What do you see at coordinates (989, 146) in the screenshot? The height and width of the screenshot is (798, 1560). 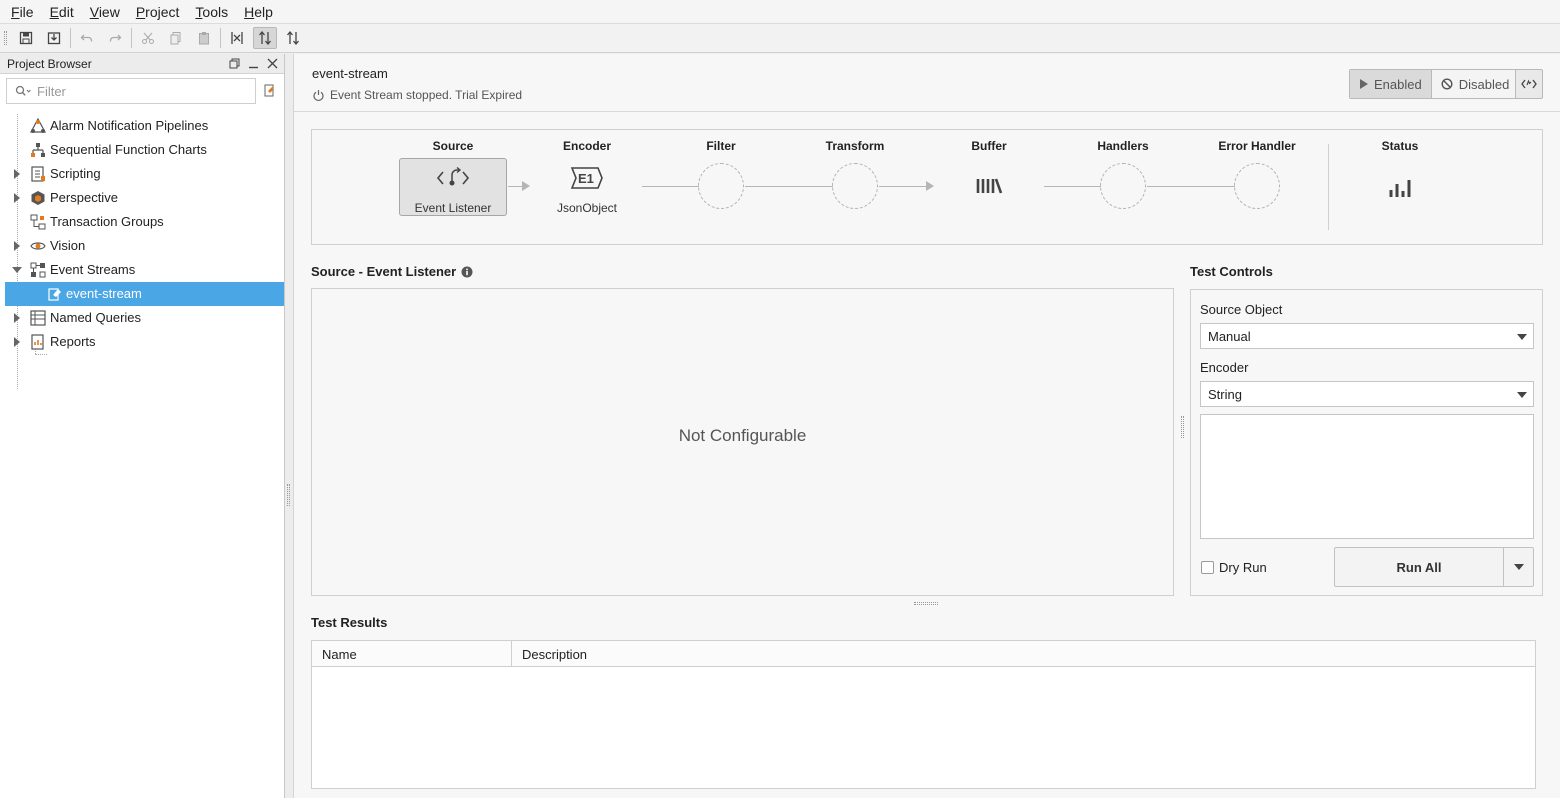 I see `stage-title: Buffer` at bounding box center [989, 146].